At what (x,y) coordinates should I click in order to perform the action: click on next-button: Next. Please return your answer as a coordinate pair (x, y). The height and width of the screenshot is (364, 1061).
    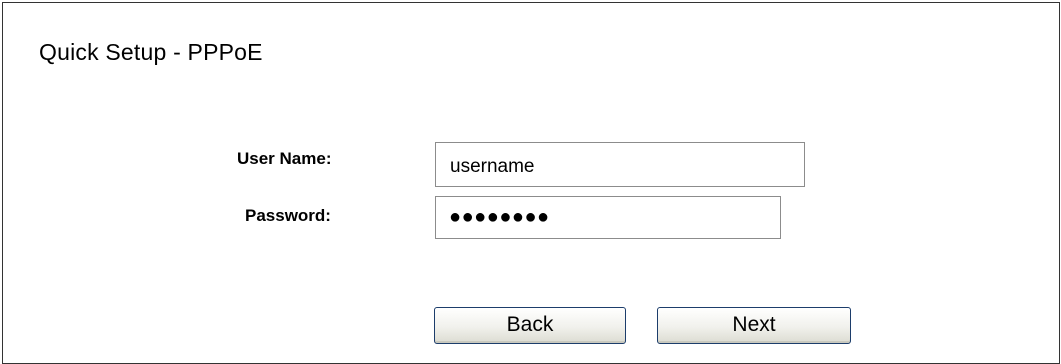
    Looking at the image, I should click on (754, 325).